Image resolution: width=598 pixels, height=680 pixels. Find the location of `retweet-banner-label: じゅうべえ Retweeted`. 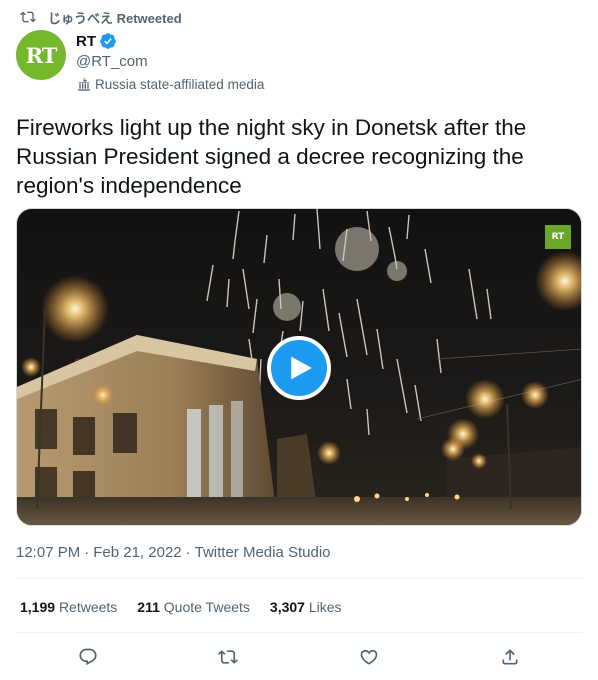

retweet-banner-label: じゅうべえ Retweeted is located at coordinates (115, 18).